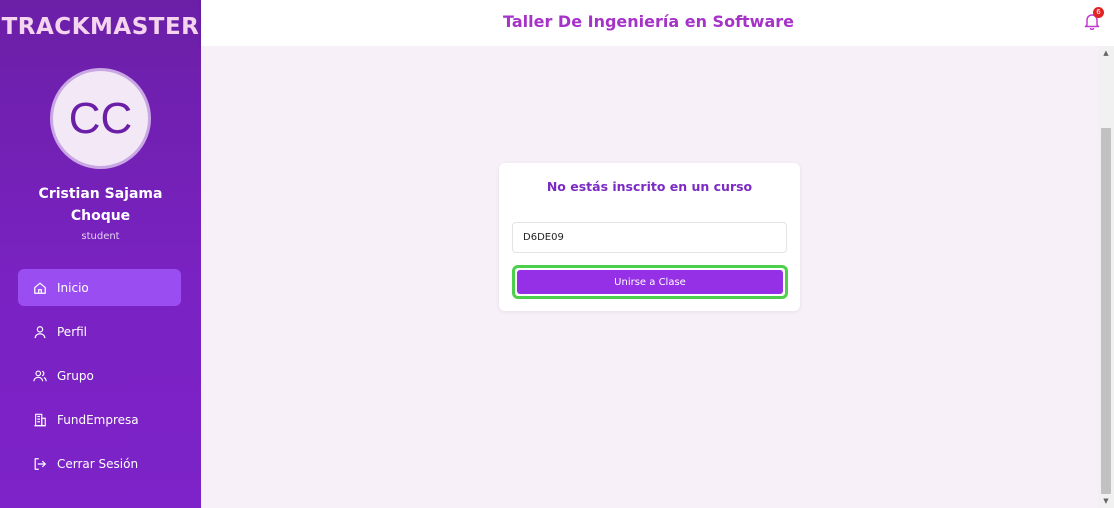 This screenshot has height=508, width=1114. I want to click on scrollbar: ▲ ▼, so click(1106, 277).